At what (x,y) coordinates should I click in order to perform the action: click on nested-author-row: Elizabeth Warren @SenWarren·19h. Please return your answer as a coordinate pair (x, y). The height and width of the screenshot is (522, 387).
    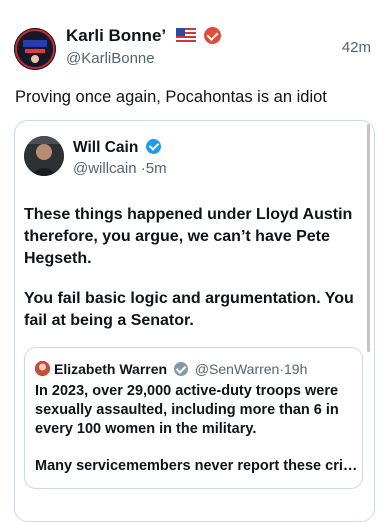
    Looking at the image, I should click on (180, 369).